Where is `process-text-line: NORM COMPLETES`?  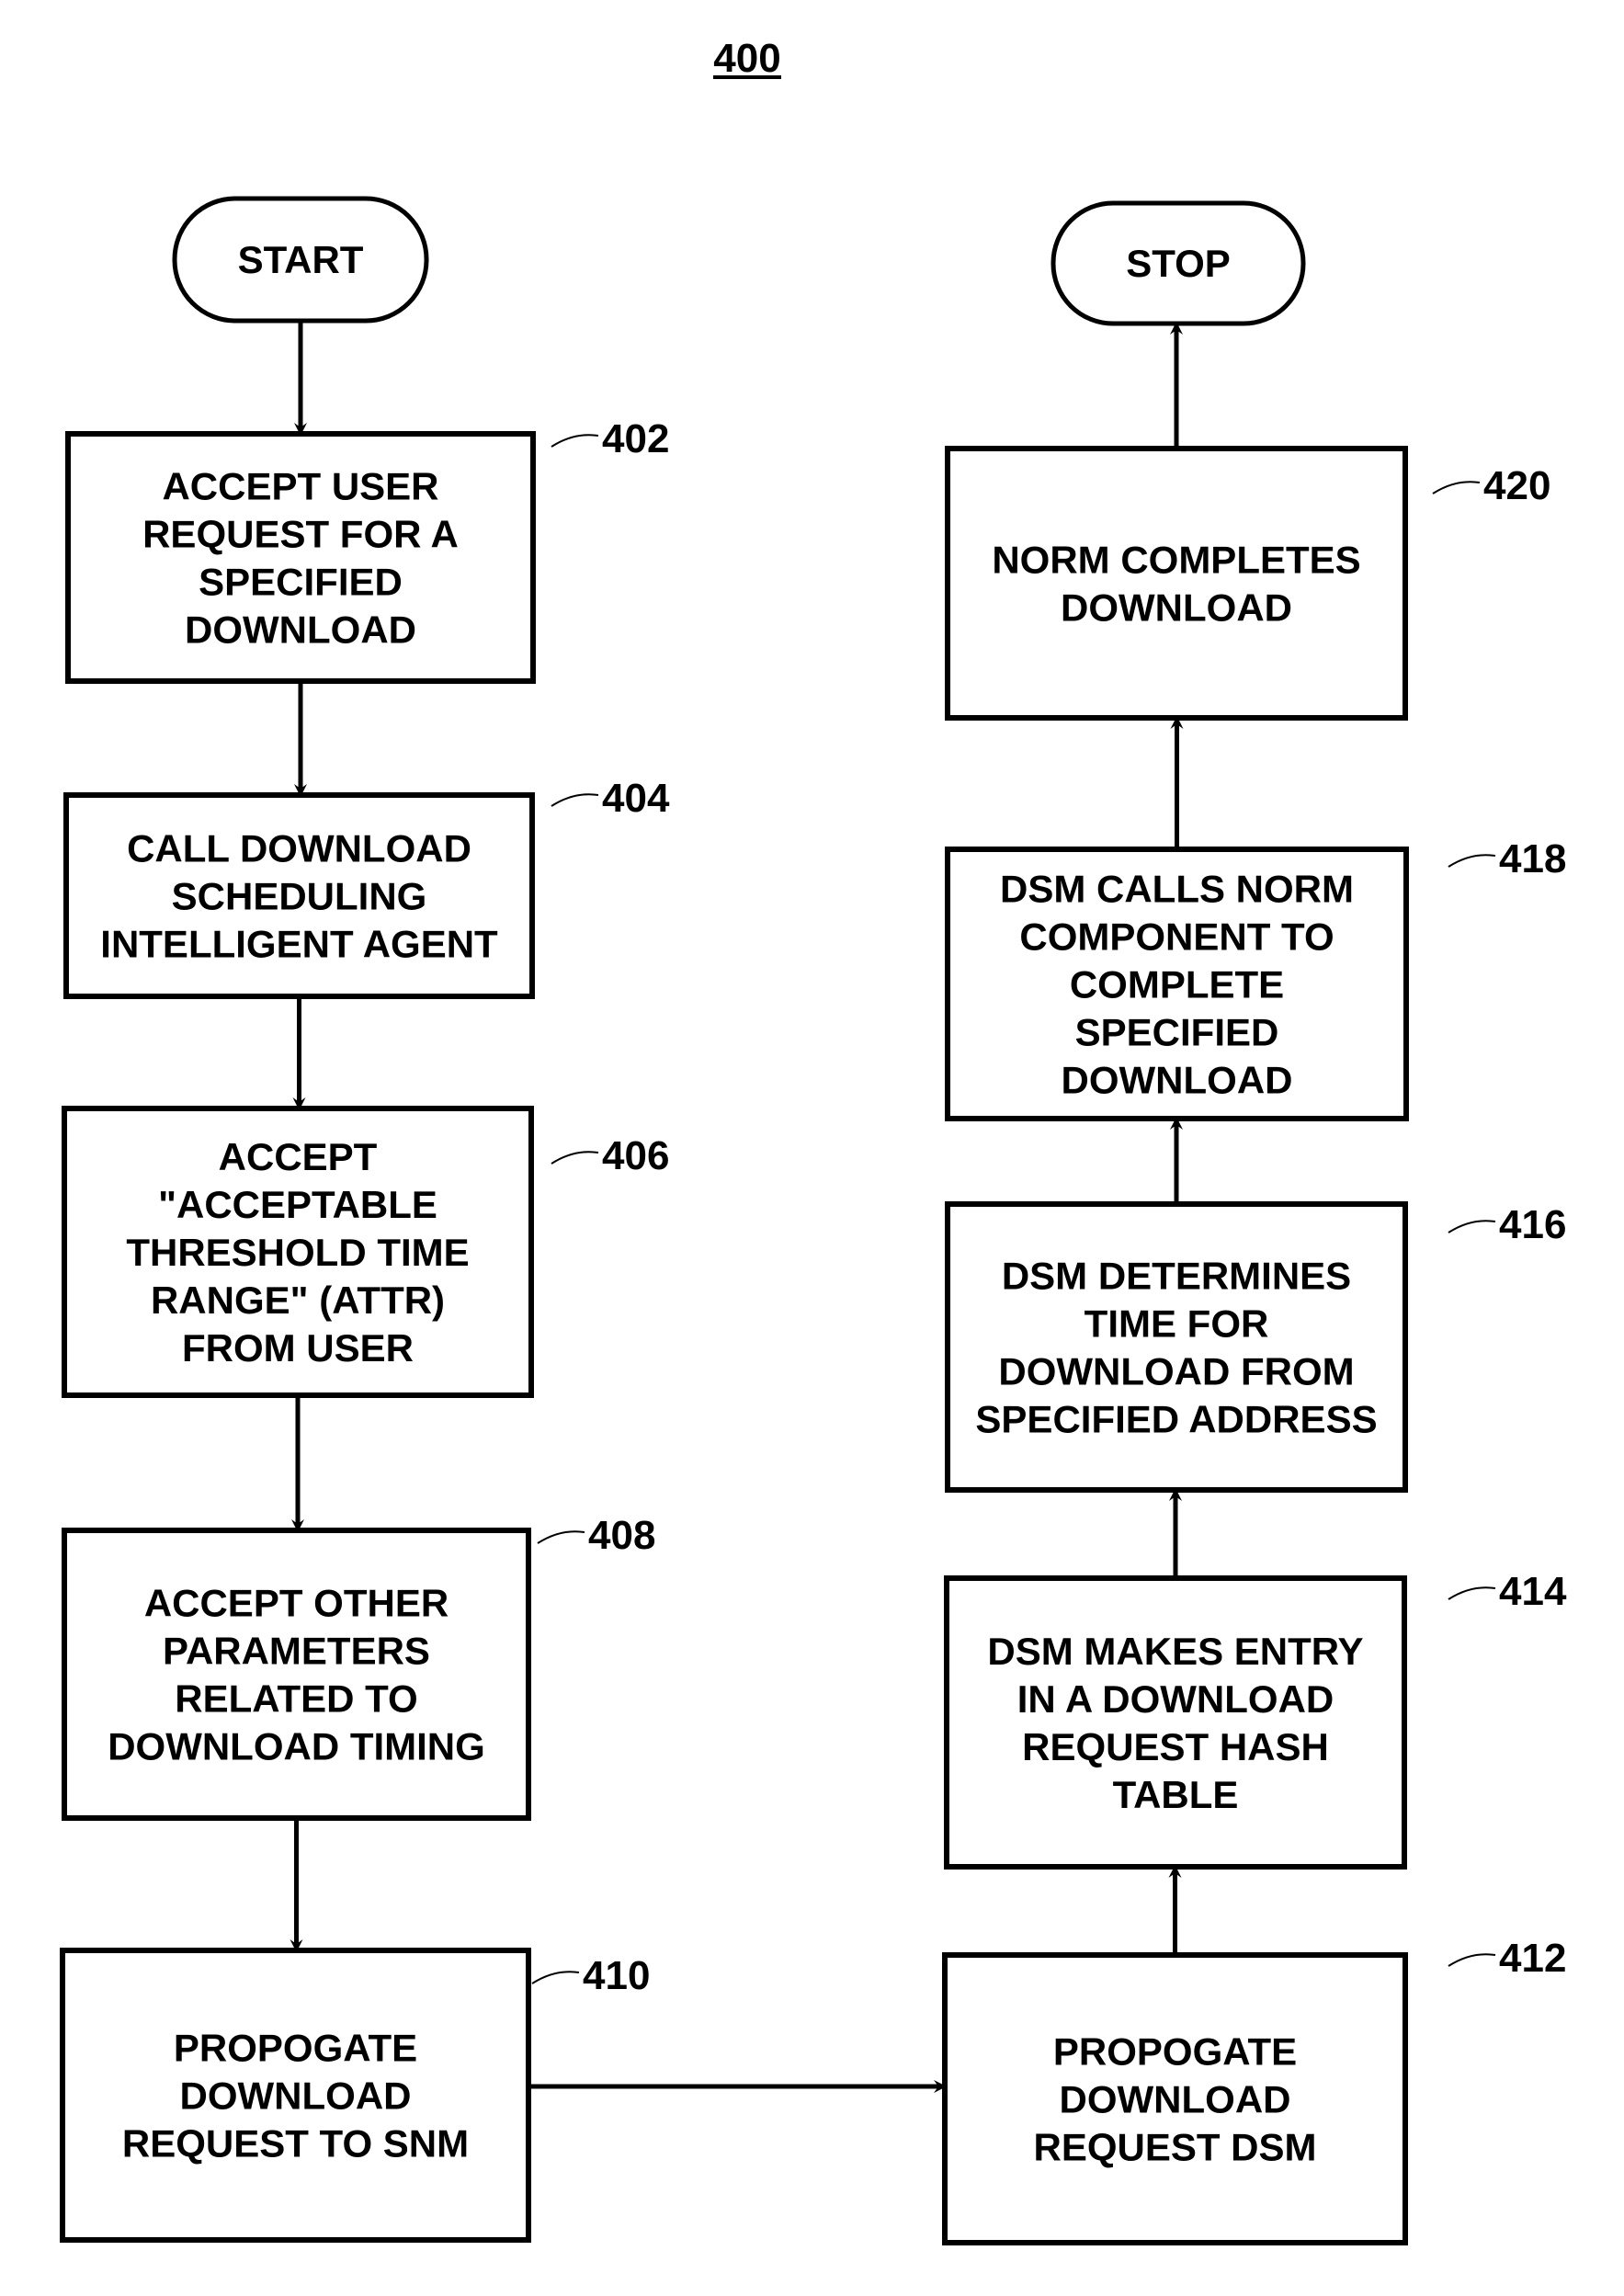
process-text-line: NORM COMPLETES is located at coordinates (1176, 561).